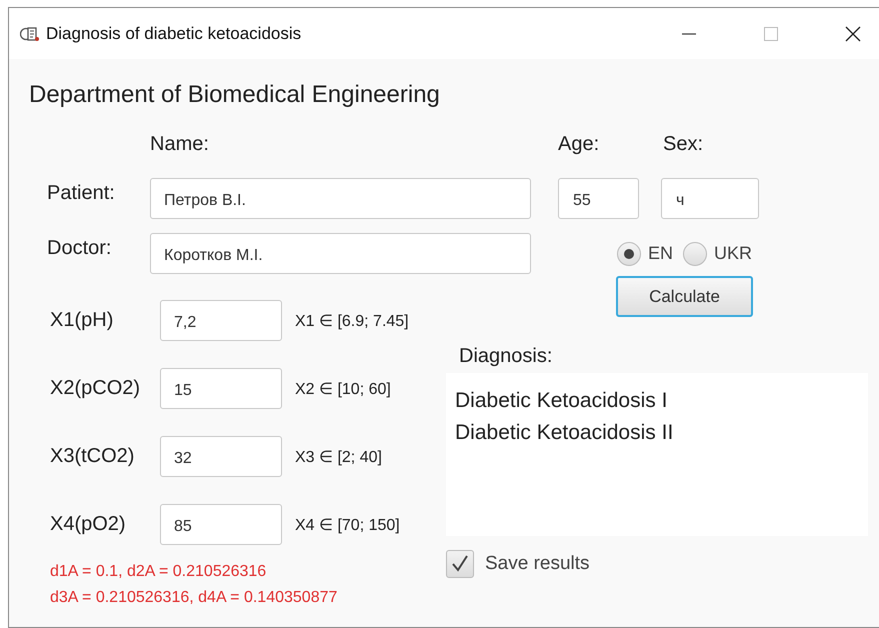  Describe the element at coordinates (340, 253) in the screenshot. I see `name-field: Коротков М.І.` at that location.